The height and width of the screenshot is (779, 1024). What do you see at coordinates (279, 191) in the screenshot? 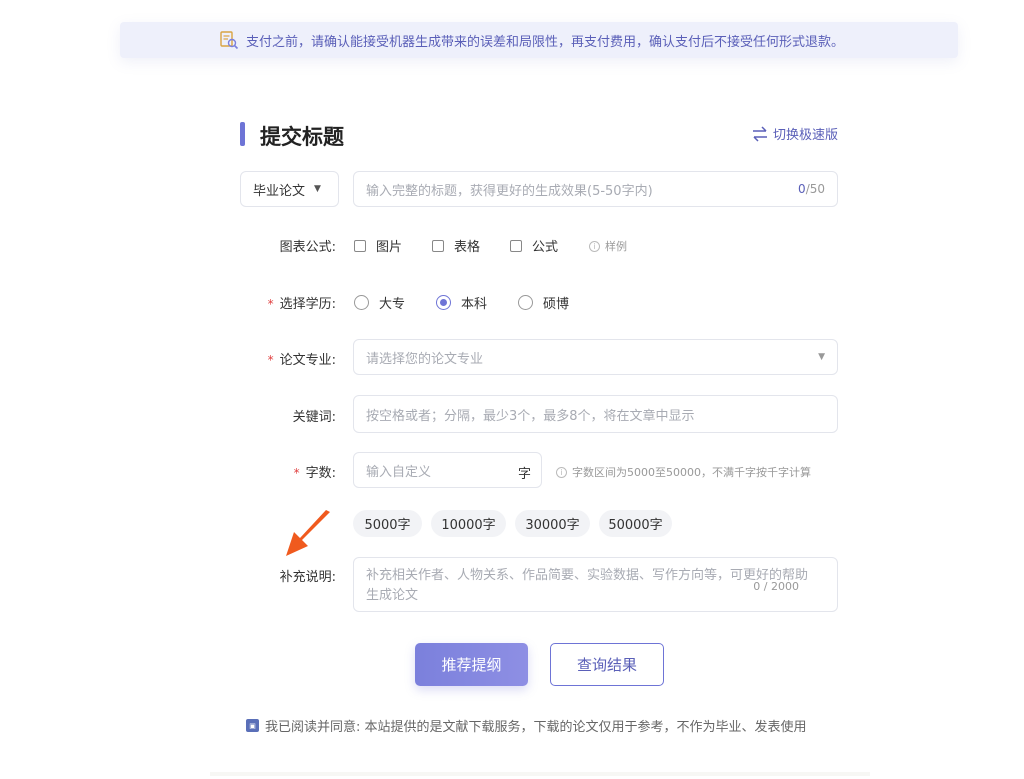
I see `paper-type-value: 毕业论文` at bounding box center [279, 191].